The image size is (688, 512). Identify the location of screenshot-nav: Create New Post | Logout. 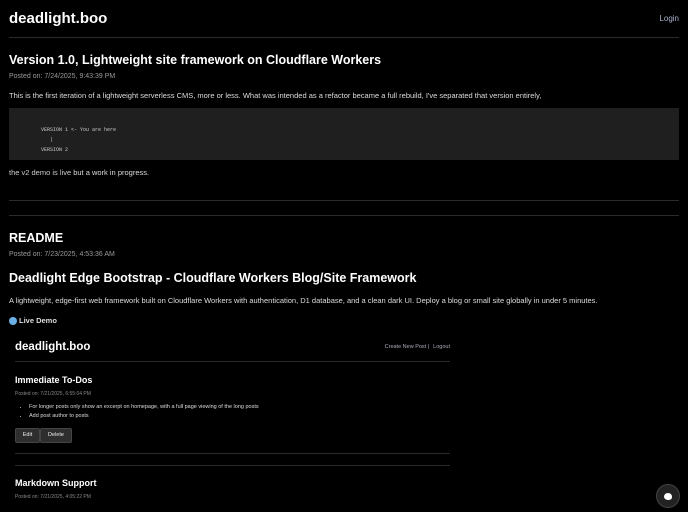
(415, 347).